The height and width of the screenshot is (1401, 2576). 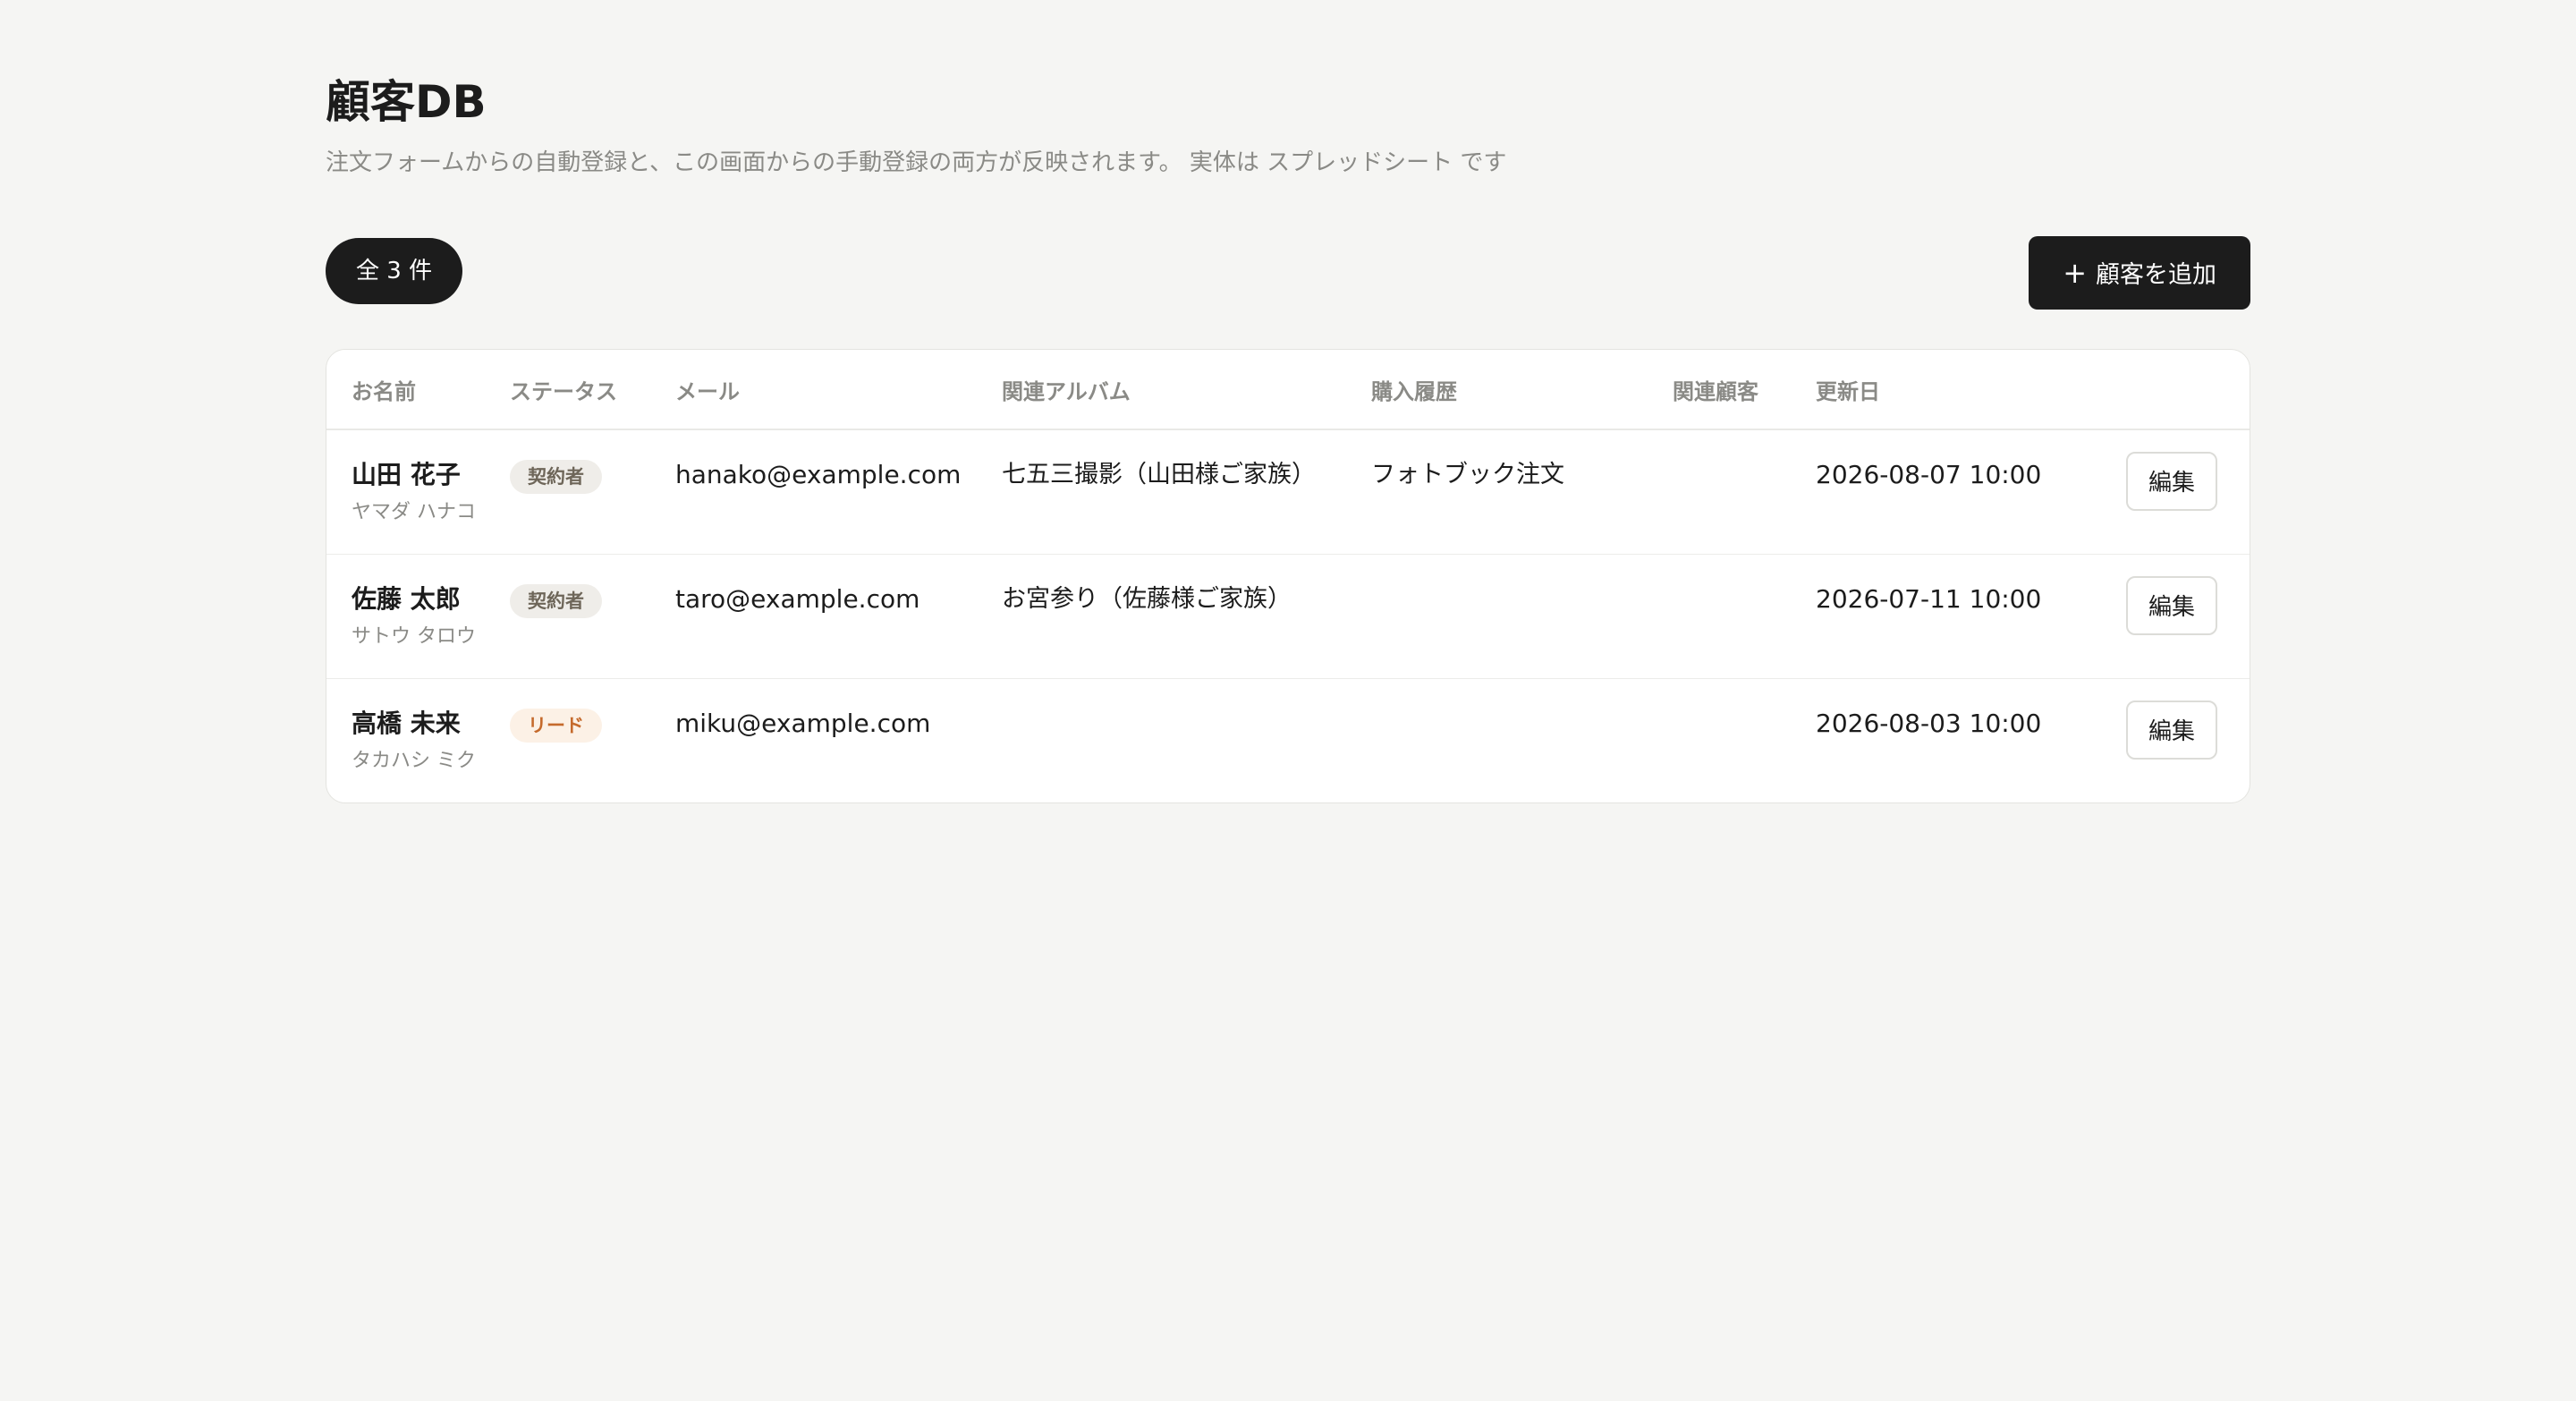 What do you see at coordinates (2156, 275) in the screenshot?
I see `add-customer-button-label: 顧客を追加` at bounding box center [2156, 275].